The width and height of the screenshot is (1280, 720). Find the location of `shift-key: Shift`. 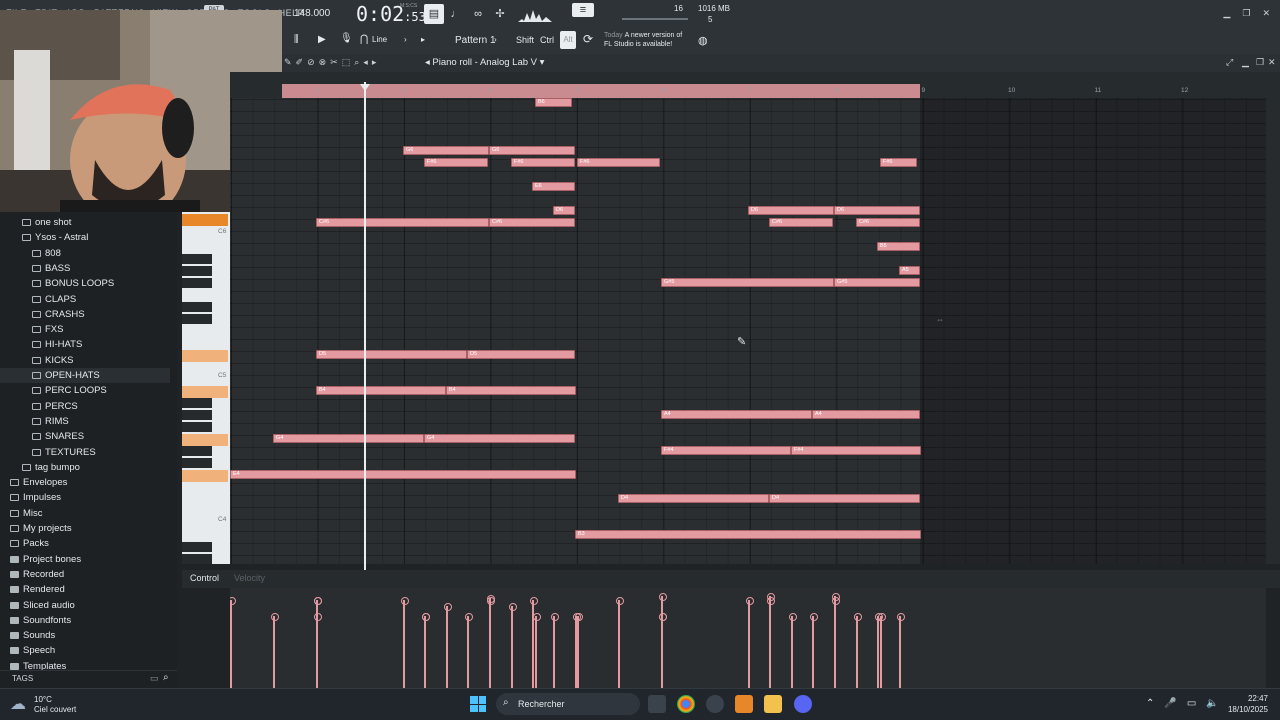

shift-key: Shift is located at coordinates (525, 40).